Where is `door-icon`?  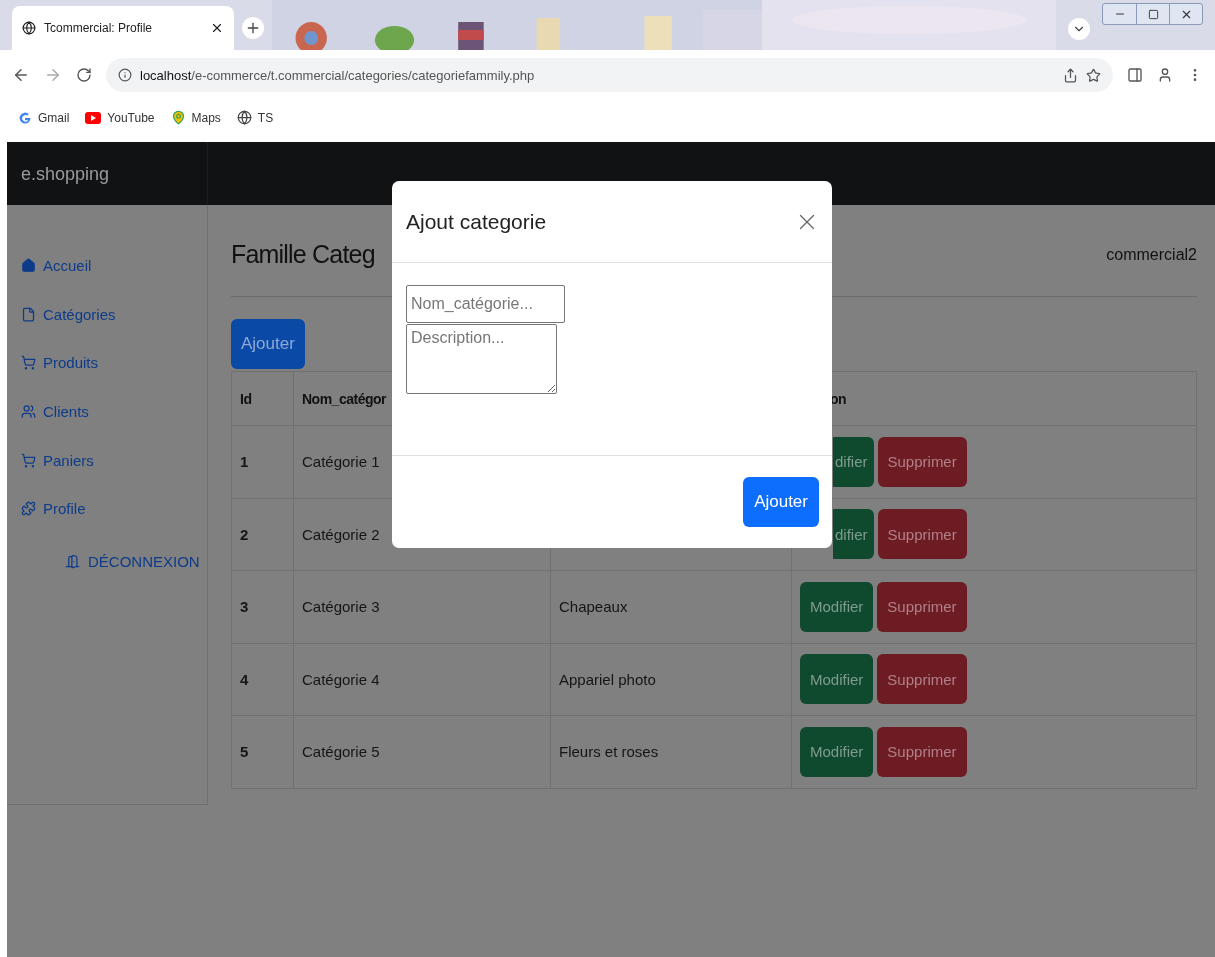 door-icon is located at coordinates (72, 562).